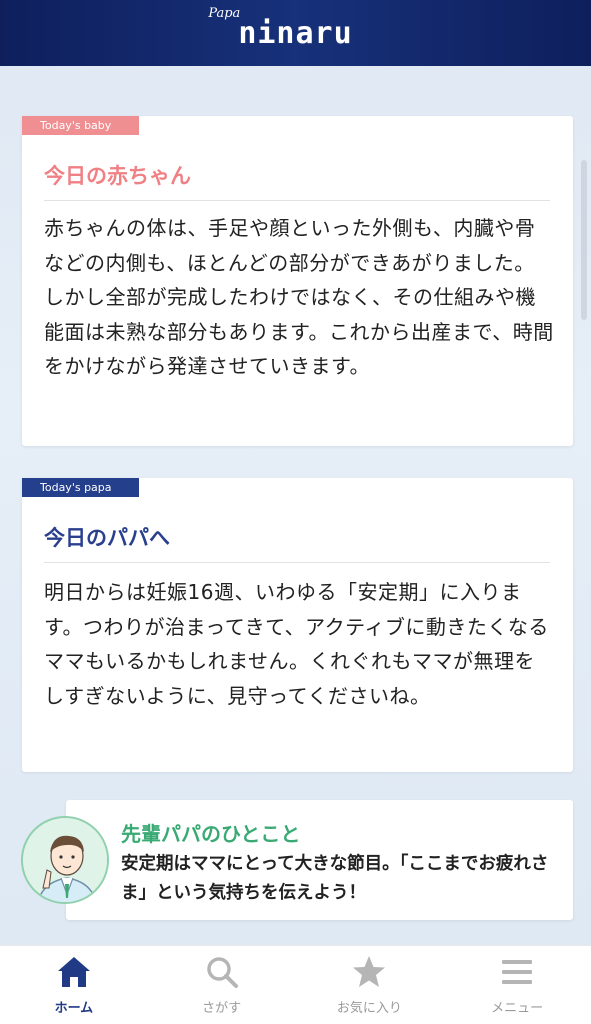 The width and height of the screenshot is (591, 1024). I want to click on star-icon, so click(369, 971).